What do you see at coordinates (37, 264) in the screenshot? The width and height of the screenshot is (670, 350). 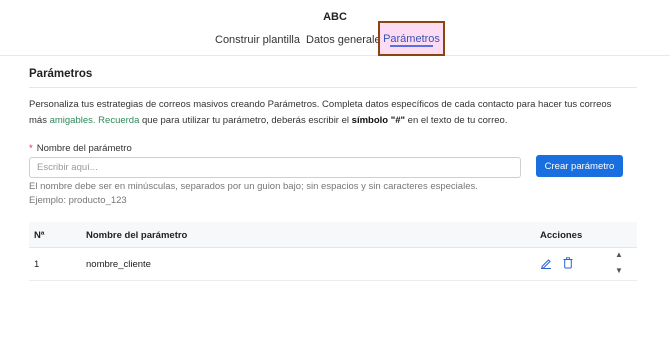 I see `row-number: 1` at bounding box center [37, 264].